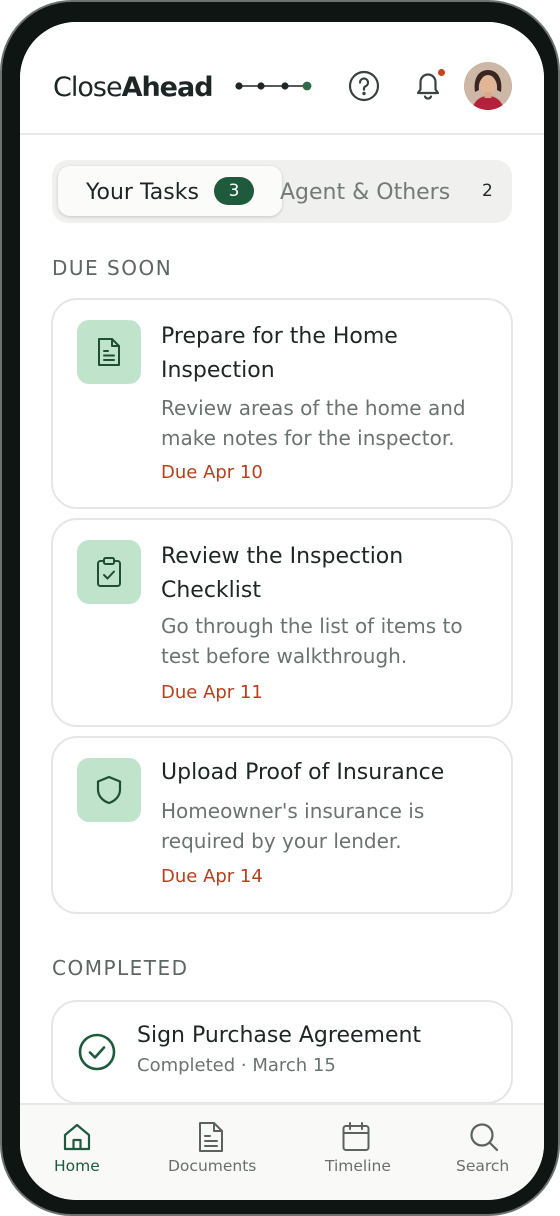 The width and height of the screenshot is (560, 1216). What do you see at coordinates (279, 353) in the screenshot?
I see `task-title: Prepare for the Home Inspection` at bounding box center [279, 353].